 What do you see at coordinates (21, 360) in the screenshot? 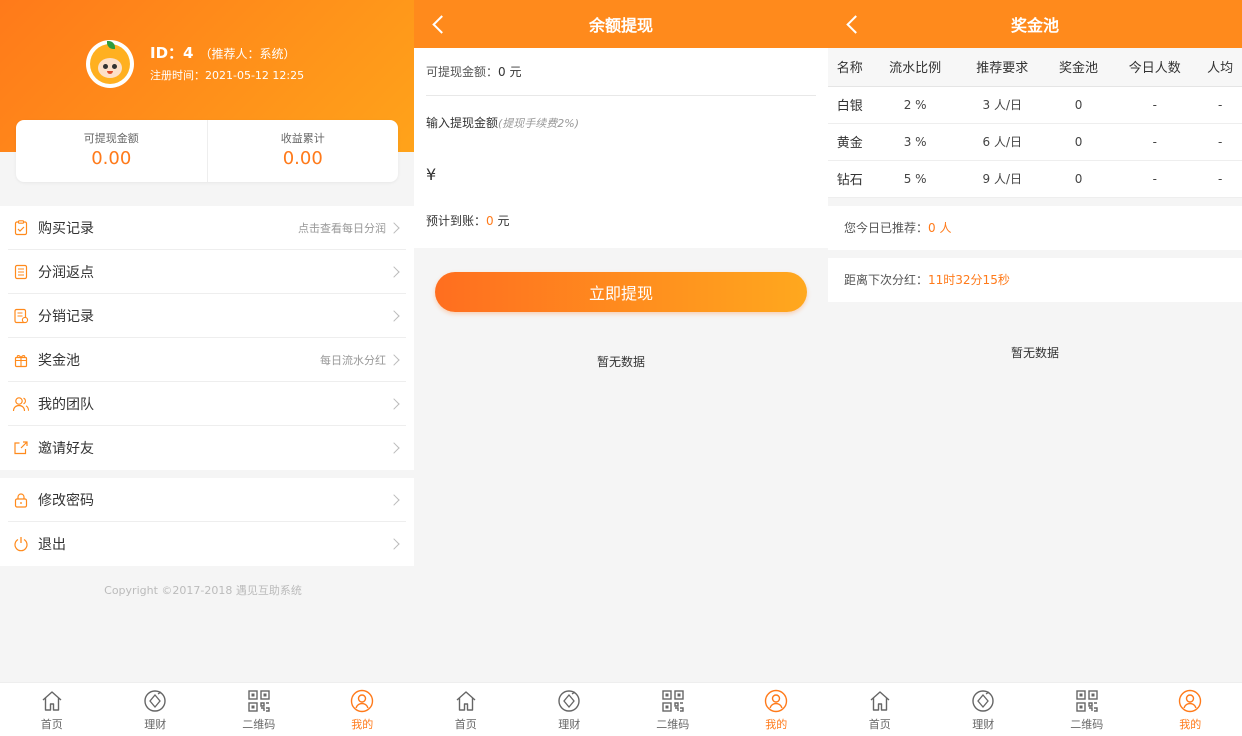
I see `gift-icon` at bounding box center [21, 360].